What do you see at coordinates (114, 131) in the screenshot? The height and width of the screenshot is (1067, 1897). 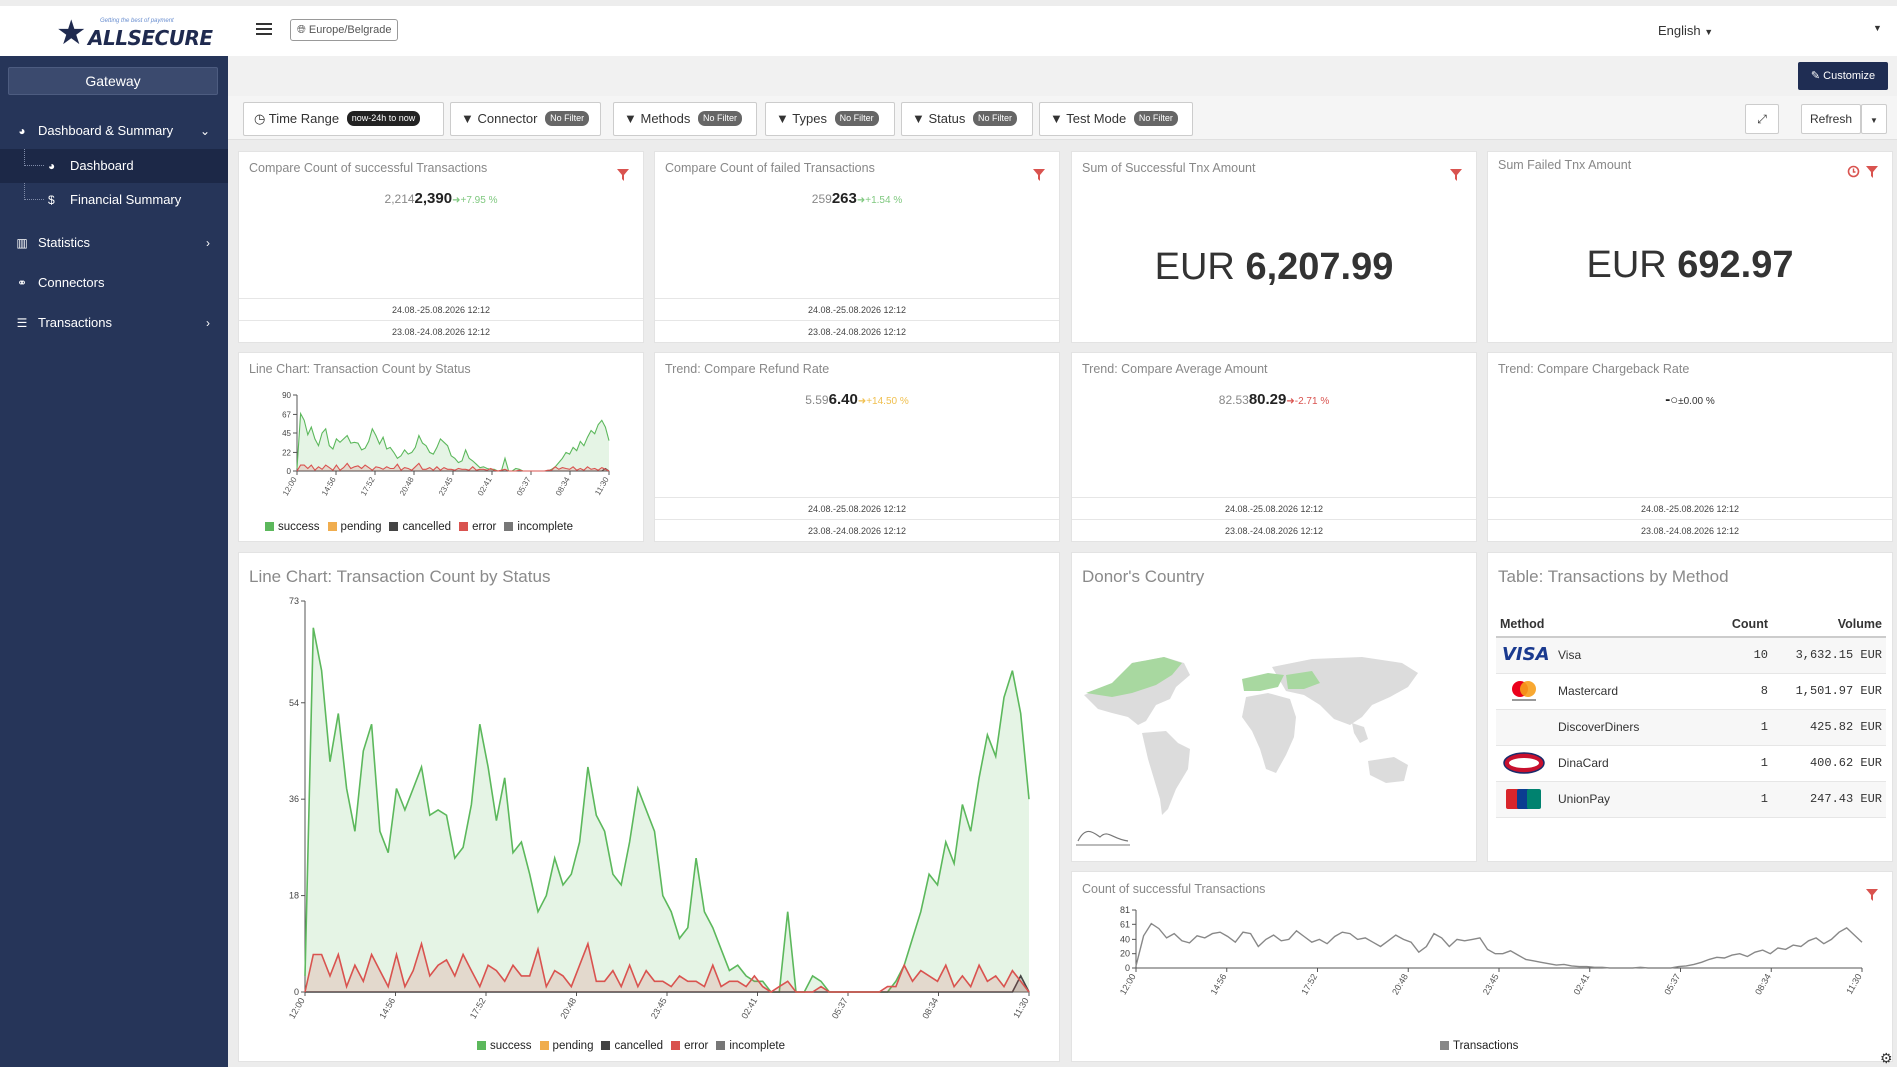 I see `sidebar-item-dashboard-summary: ◕ Dashboard & Summary ⌄` at bounding box center [114, 131].